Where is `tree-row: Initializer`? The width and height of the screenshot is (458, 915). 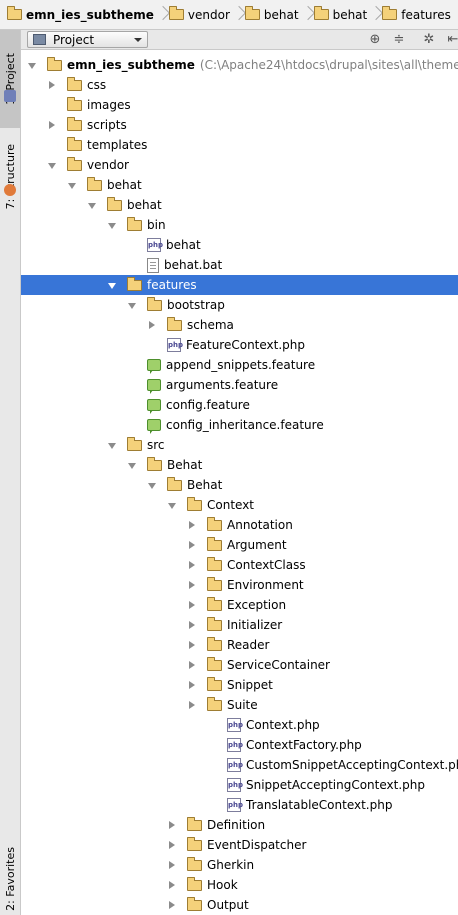
tree-row: Initializer is located at coordinates (239, 625).